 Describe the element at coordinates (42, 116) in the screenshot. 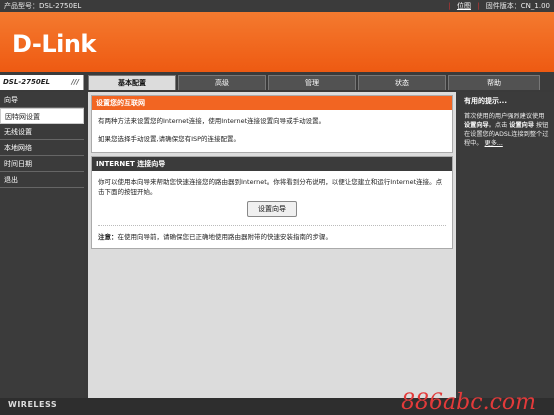

I see `sidebar-item-internet-setup: 因特网设置` at that location.